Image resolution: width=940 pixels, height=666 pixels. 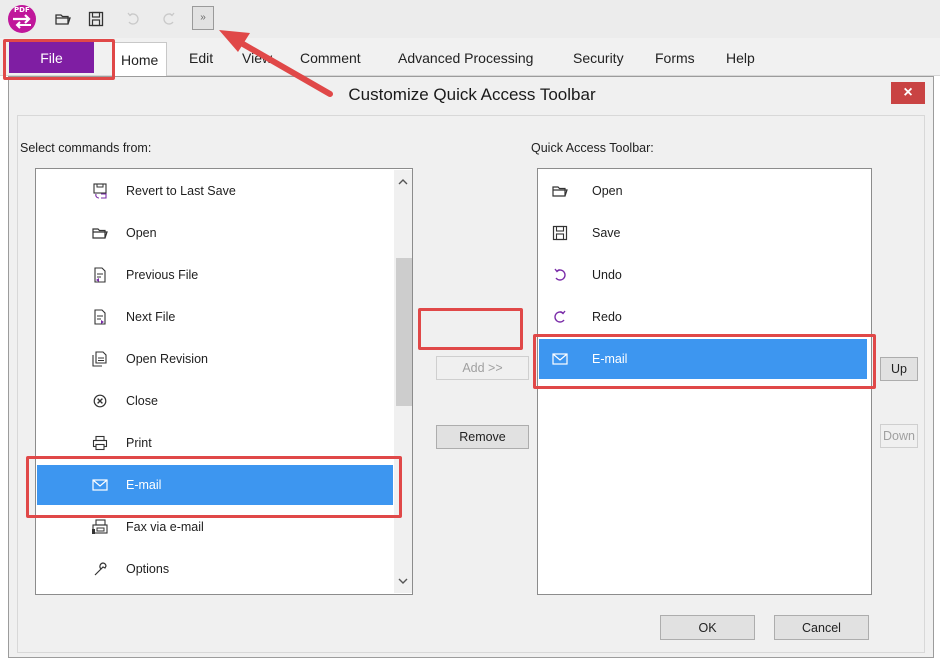 I want to click on fax-icon, so click(x=100, y=527).